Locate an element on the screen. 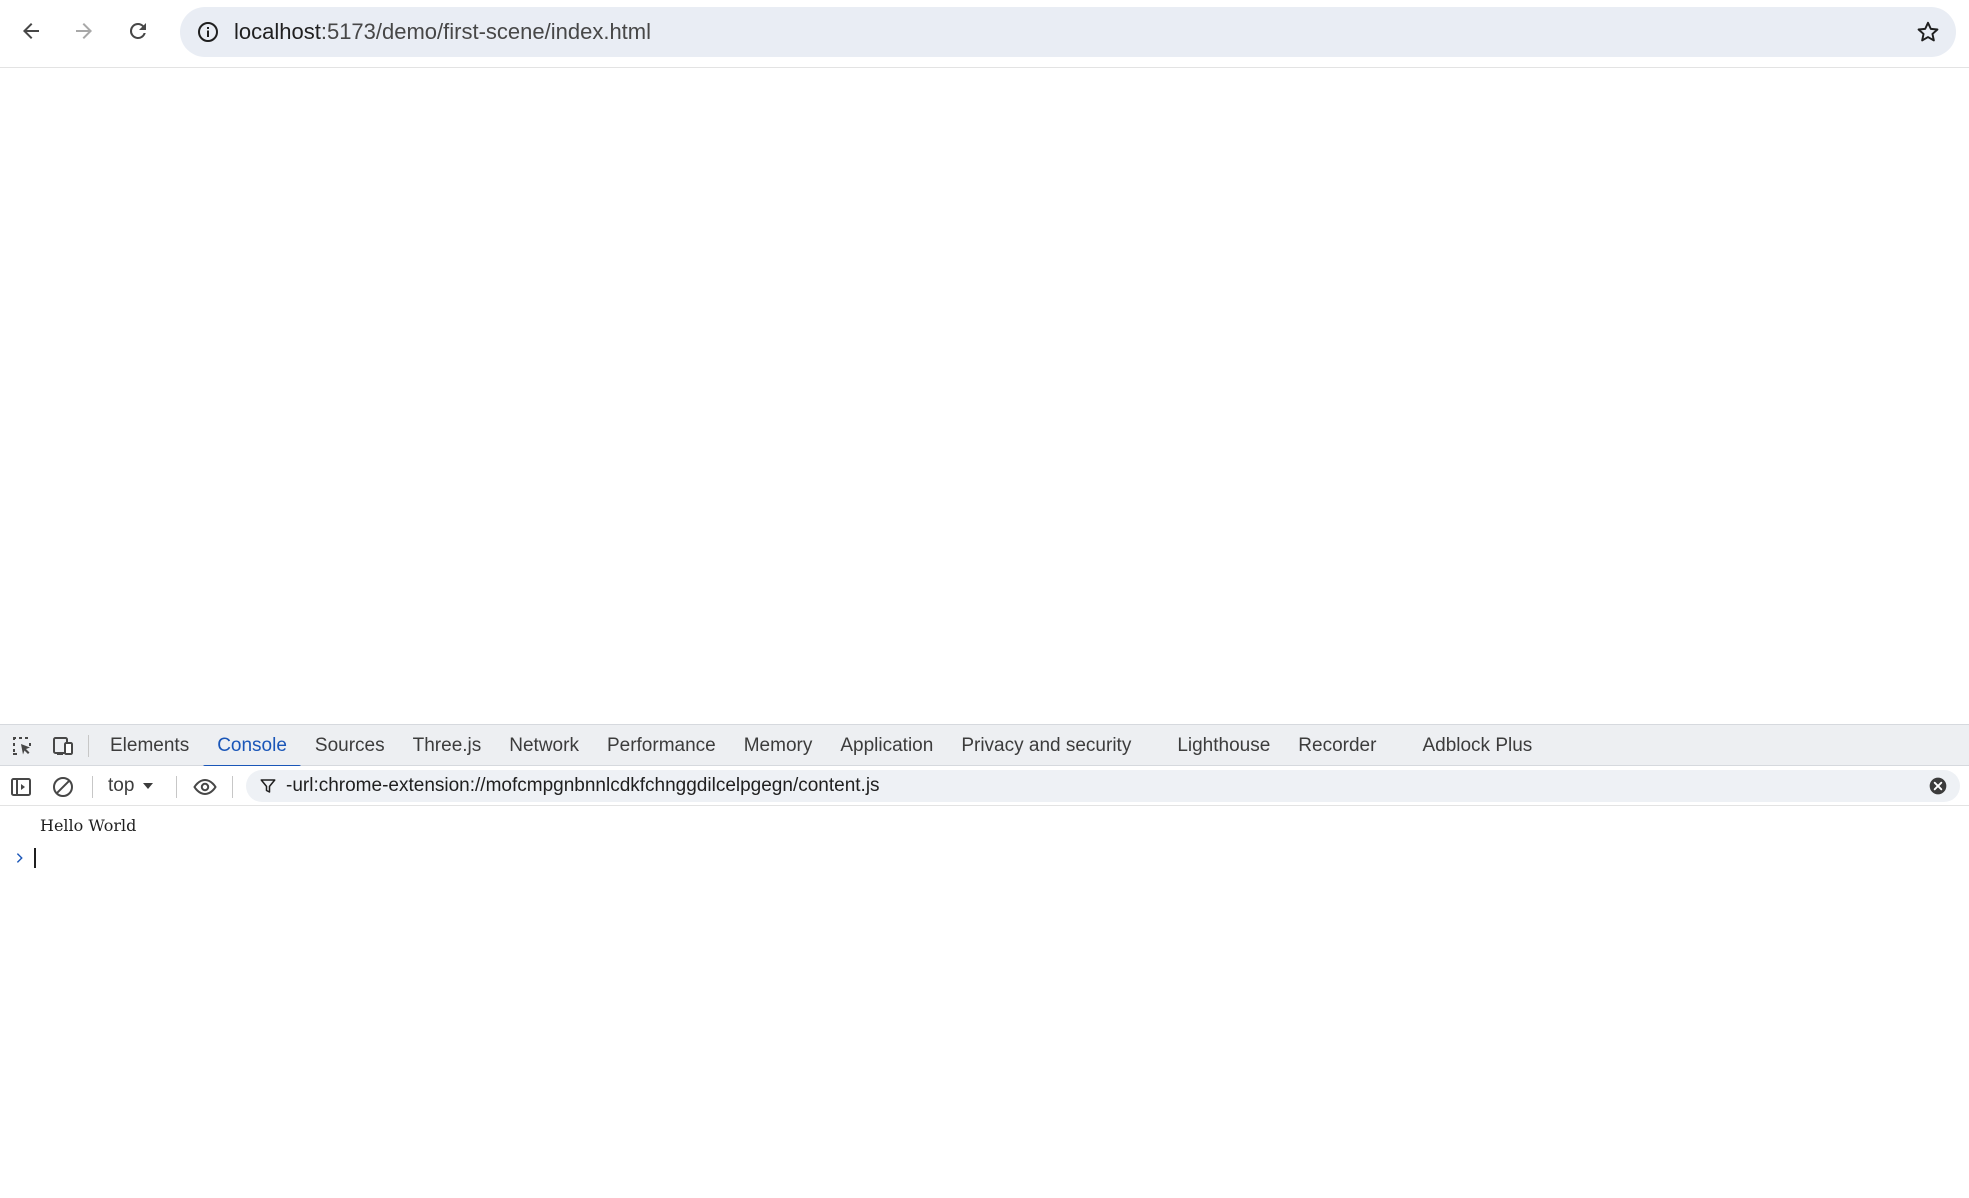 The height and width of the screenshot is (1198, 1969). info-icon is located at coordinates (208, 32).